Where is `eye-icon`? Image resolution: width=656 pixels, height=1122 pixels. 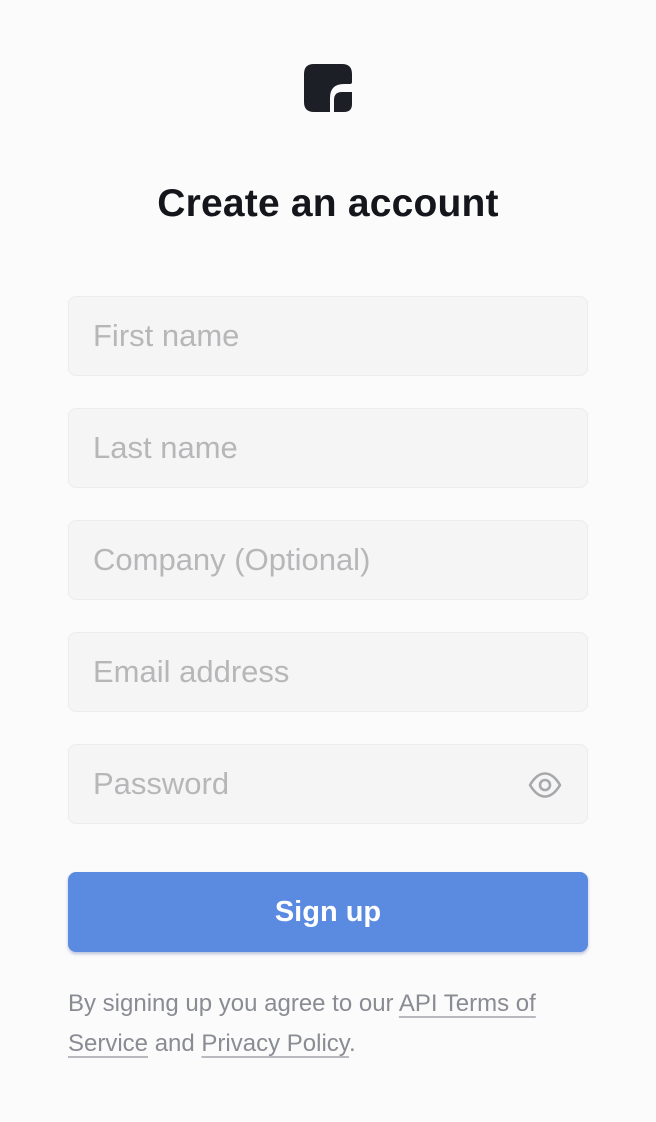
eye-icon is located at coordinates (545, 785).